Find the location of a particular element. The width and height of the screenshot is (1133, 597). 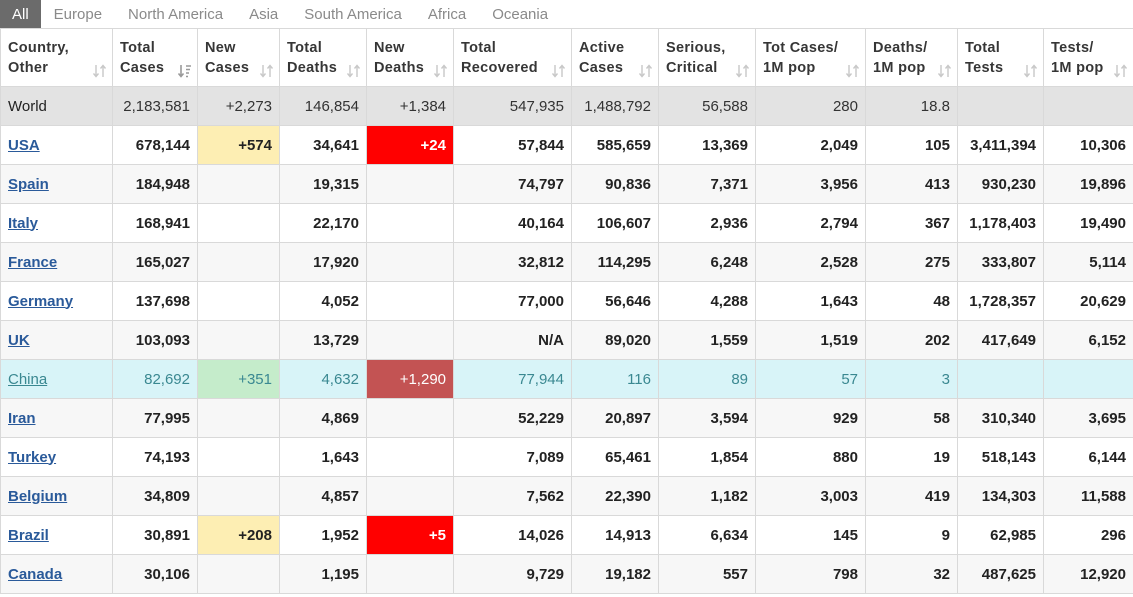

tab-all: All is located at coordinates (20, 14).